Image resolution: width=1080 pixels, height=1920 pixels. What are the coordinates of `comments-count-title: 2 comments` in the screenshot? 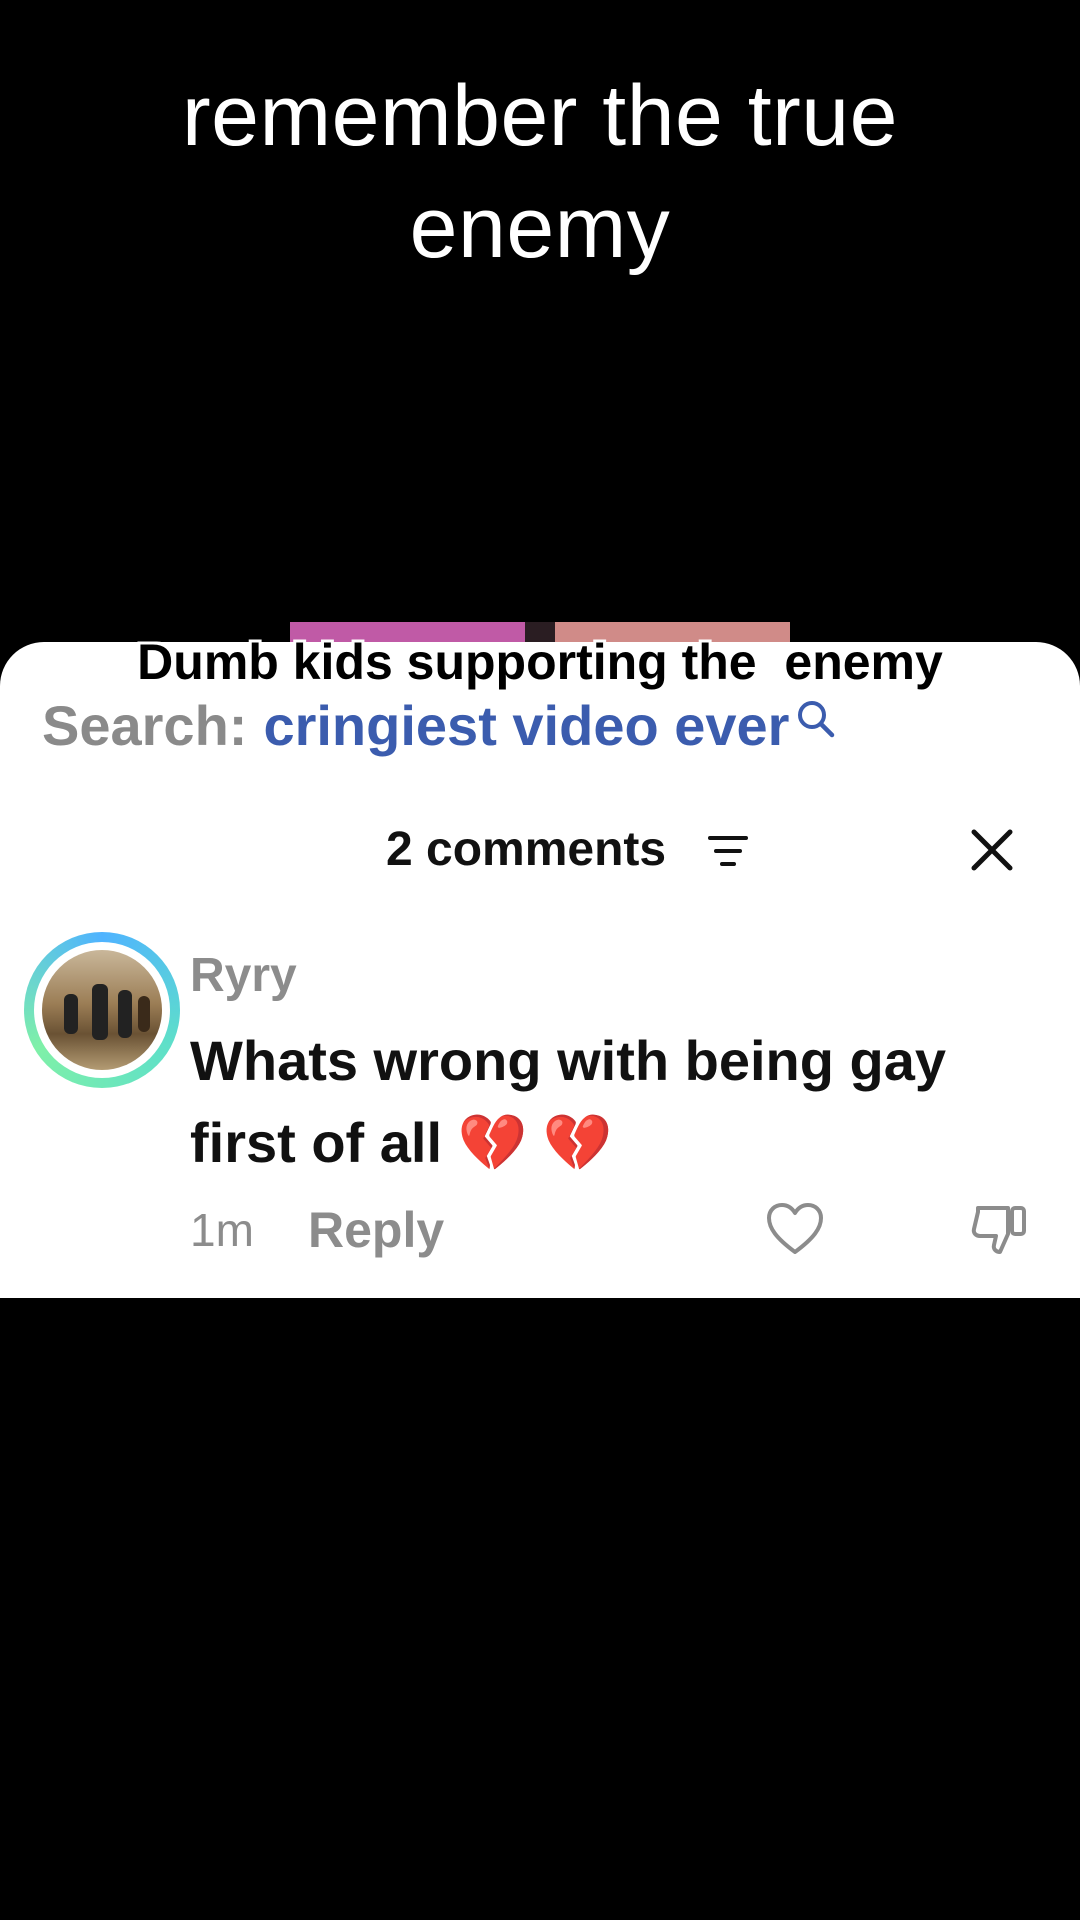 It's located at (526, 849).